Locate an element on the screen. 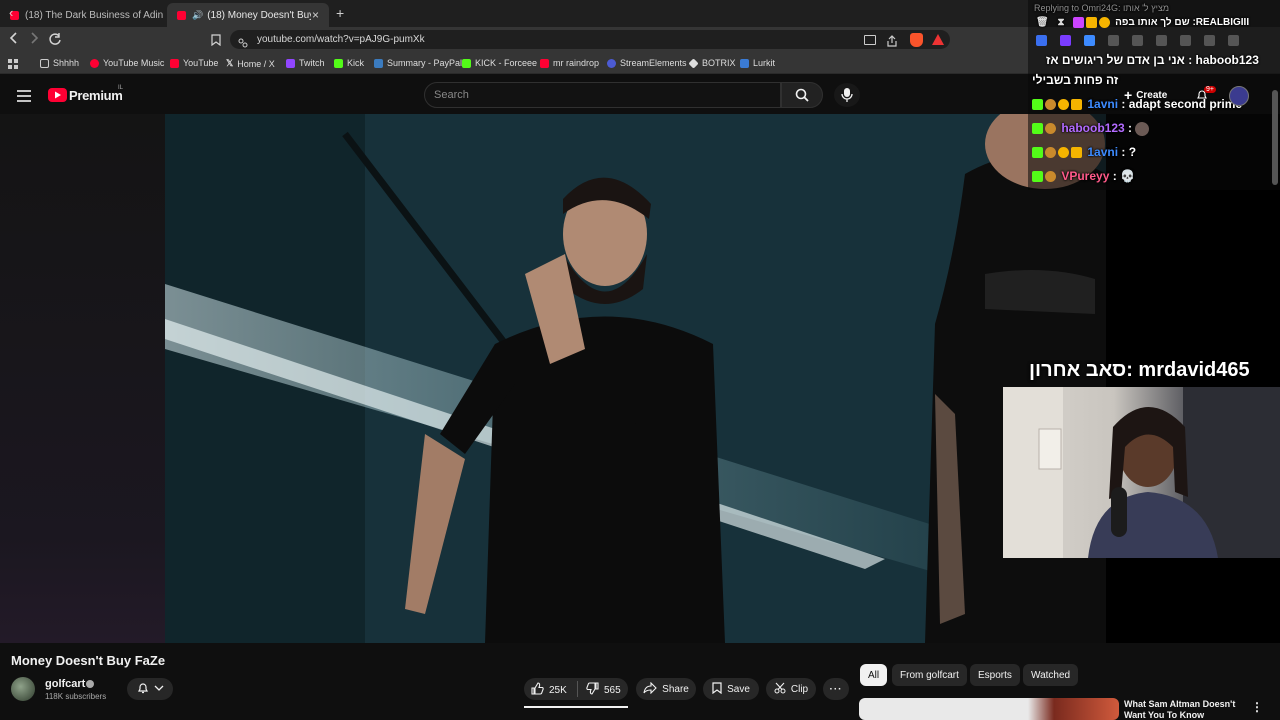 Image resolution: width=1280 pixels, height=720 pixels. bookmark-label: KICK - Forceee is located at coordinates (506, 63).